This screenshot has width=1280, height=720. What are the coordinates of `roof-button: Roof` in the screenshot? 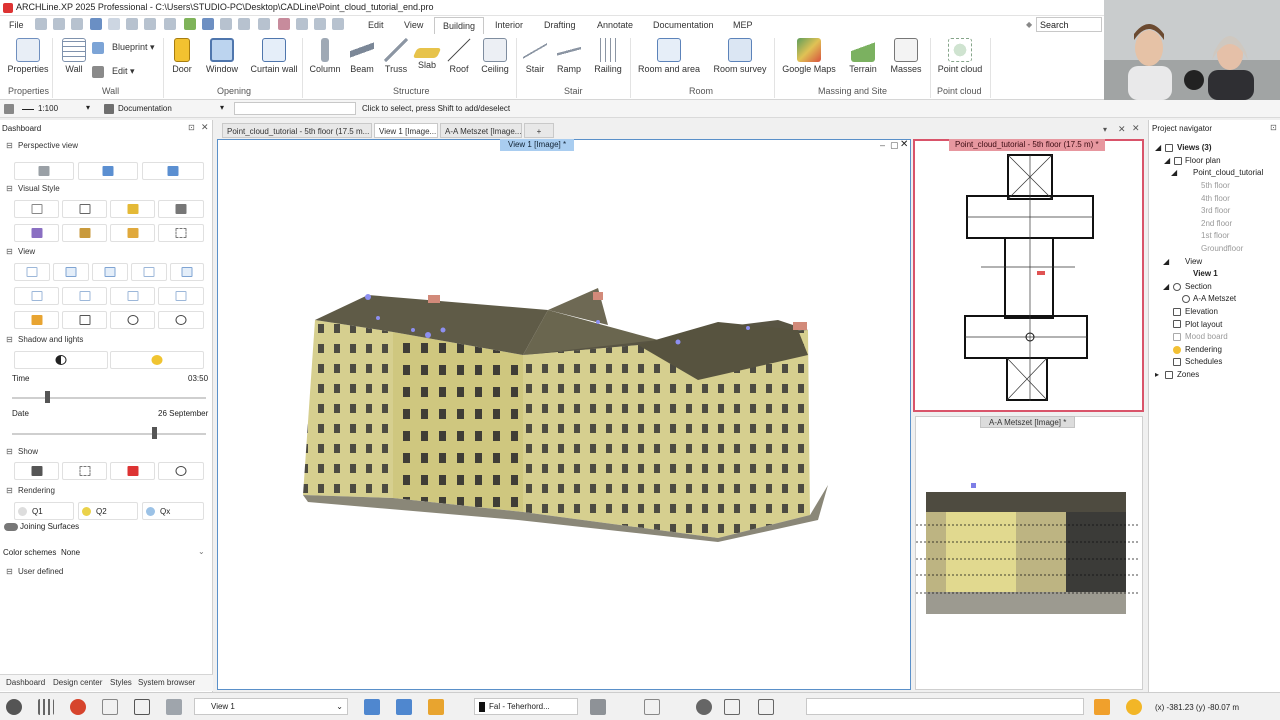 It's located at (459, 56).